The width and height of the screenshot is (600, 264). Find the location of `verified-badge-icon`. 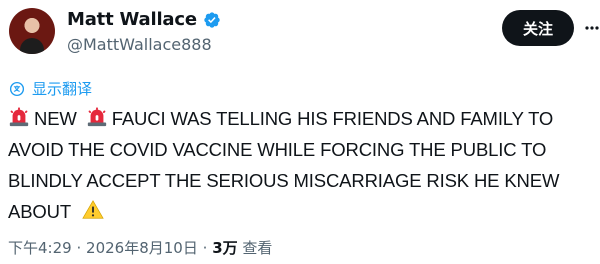

verified-badge-icon is located at coordinates (212, 19).